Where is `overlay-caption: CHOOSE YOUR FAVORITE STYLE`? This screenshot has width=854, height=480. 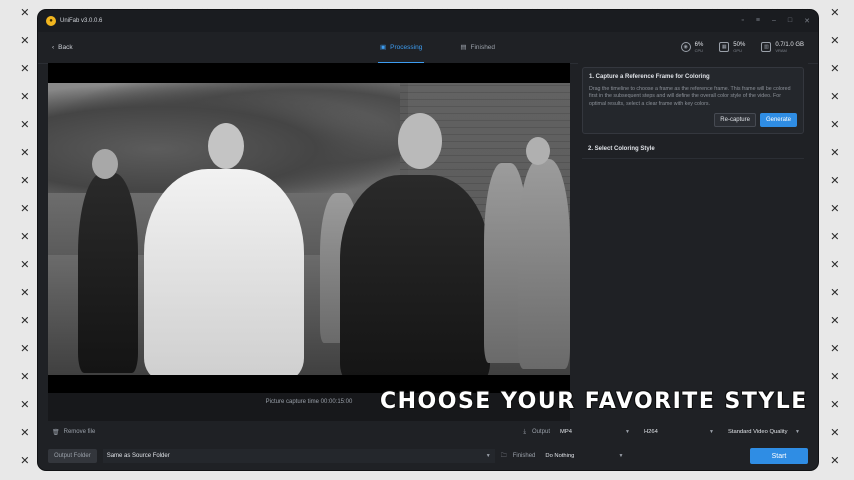 overlay-caption: CHOOSE YOUR FAVORITE STYLE is located at coordinates (594, 401).